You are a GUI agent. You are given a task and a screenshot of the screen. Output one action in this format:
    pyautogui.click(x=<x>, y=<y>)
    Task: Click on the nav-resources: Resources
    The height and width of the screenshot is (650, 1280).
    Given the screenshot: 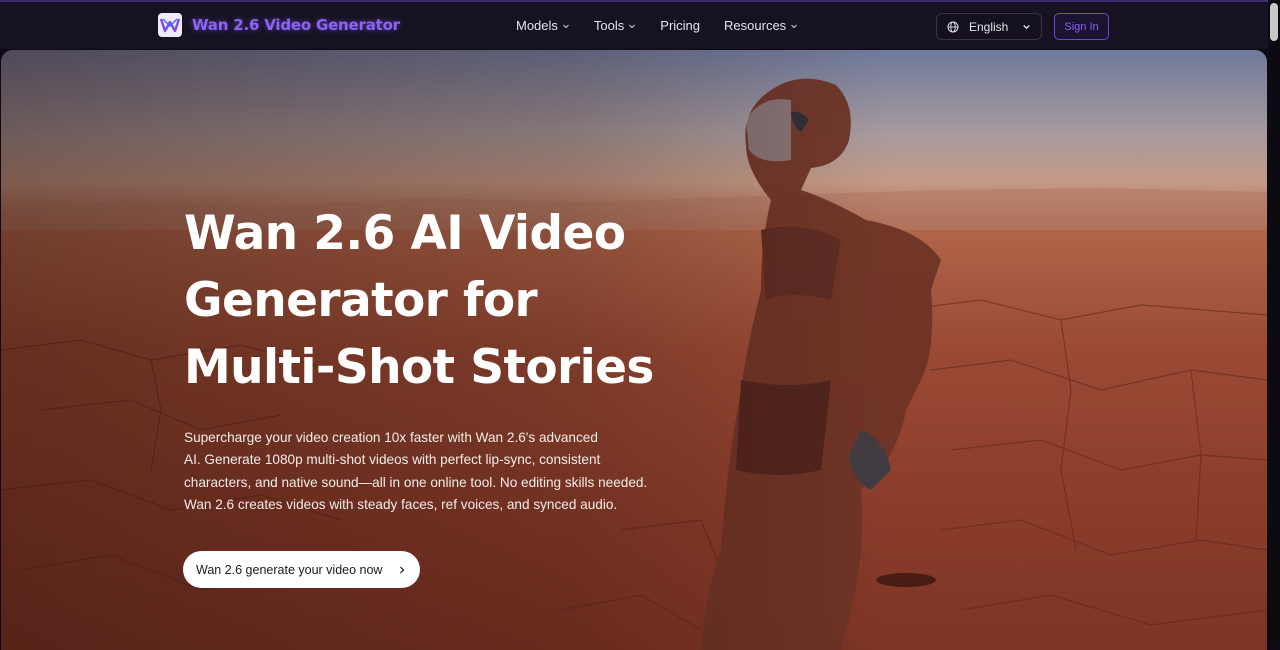 What is the action you would take?
    pyautogui.click(x=761, y=25)
    